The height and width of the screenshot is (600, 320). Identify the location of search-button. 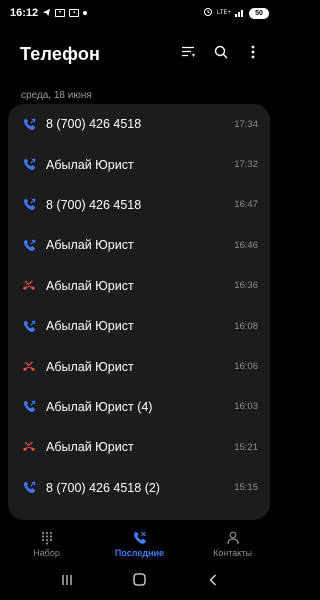
(221, 54).